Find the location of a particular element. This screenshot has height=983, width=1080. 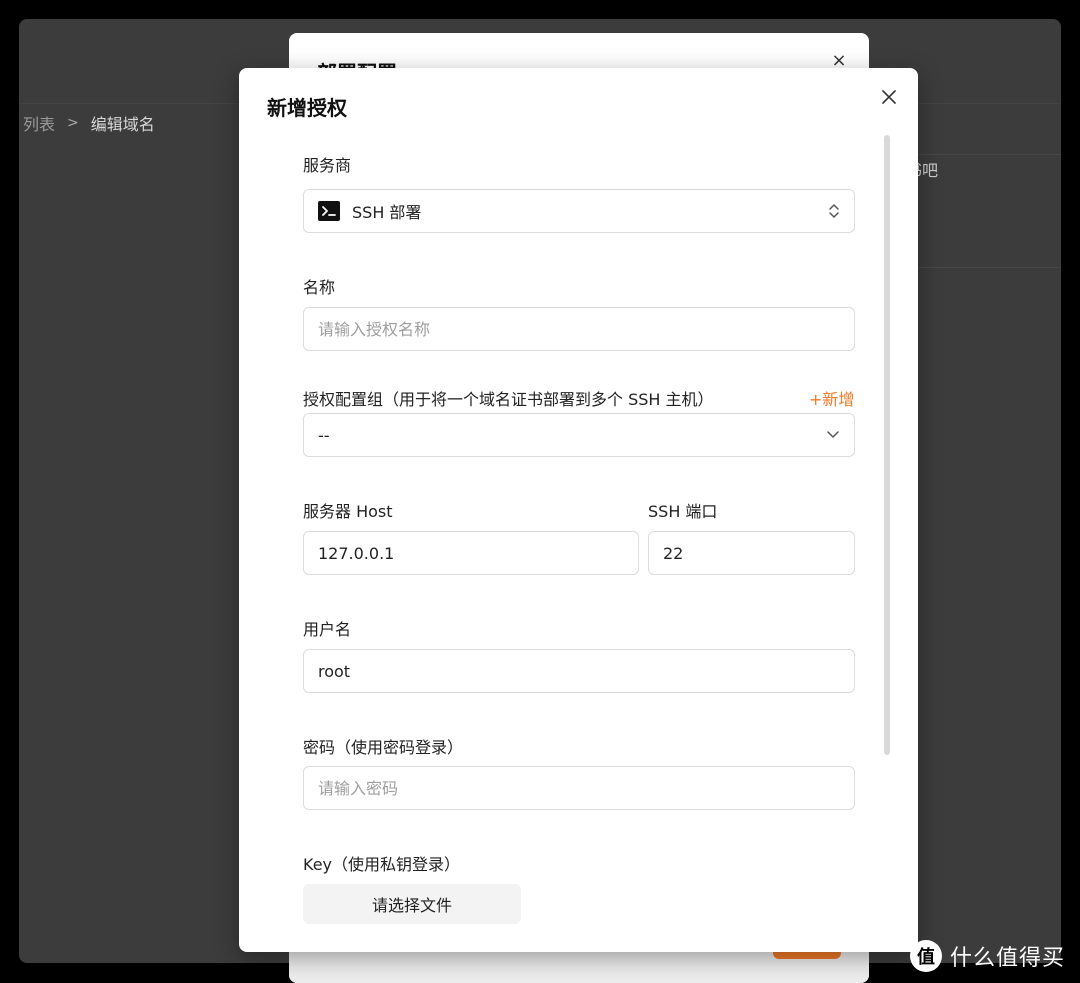

terminal-icon is located at coordinates (329, 211).